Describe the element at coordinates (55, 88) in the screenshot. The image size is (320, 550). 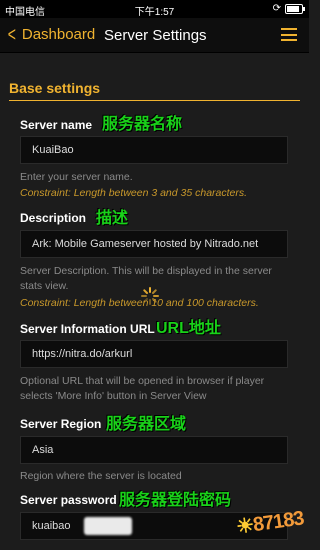
I see `section-title: Base settings` at that location.